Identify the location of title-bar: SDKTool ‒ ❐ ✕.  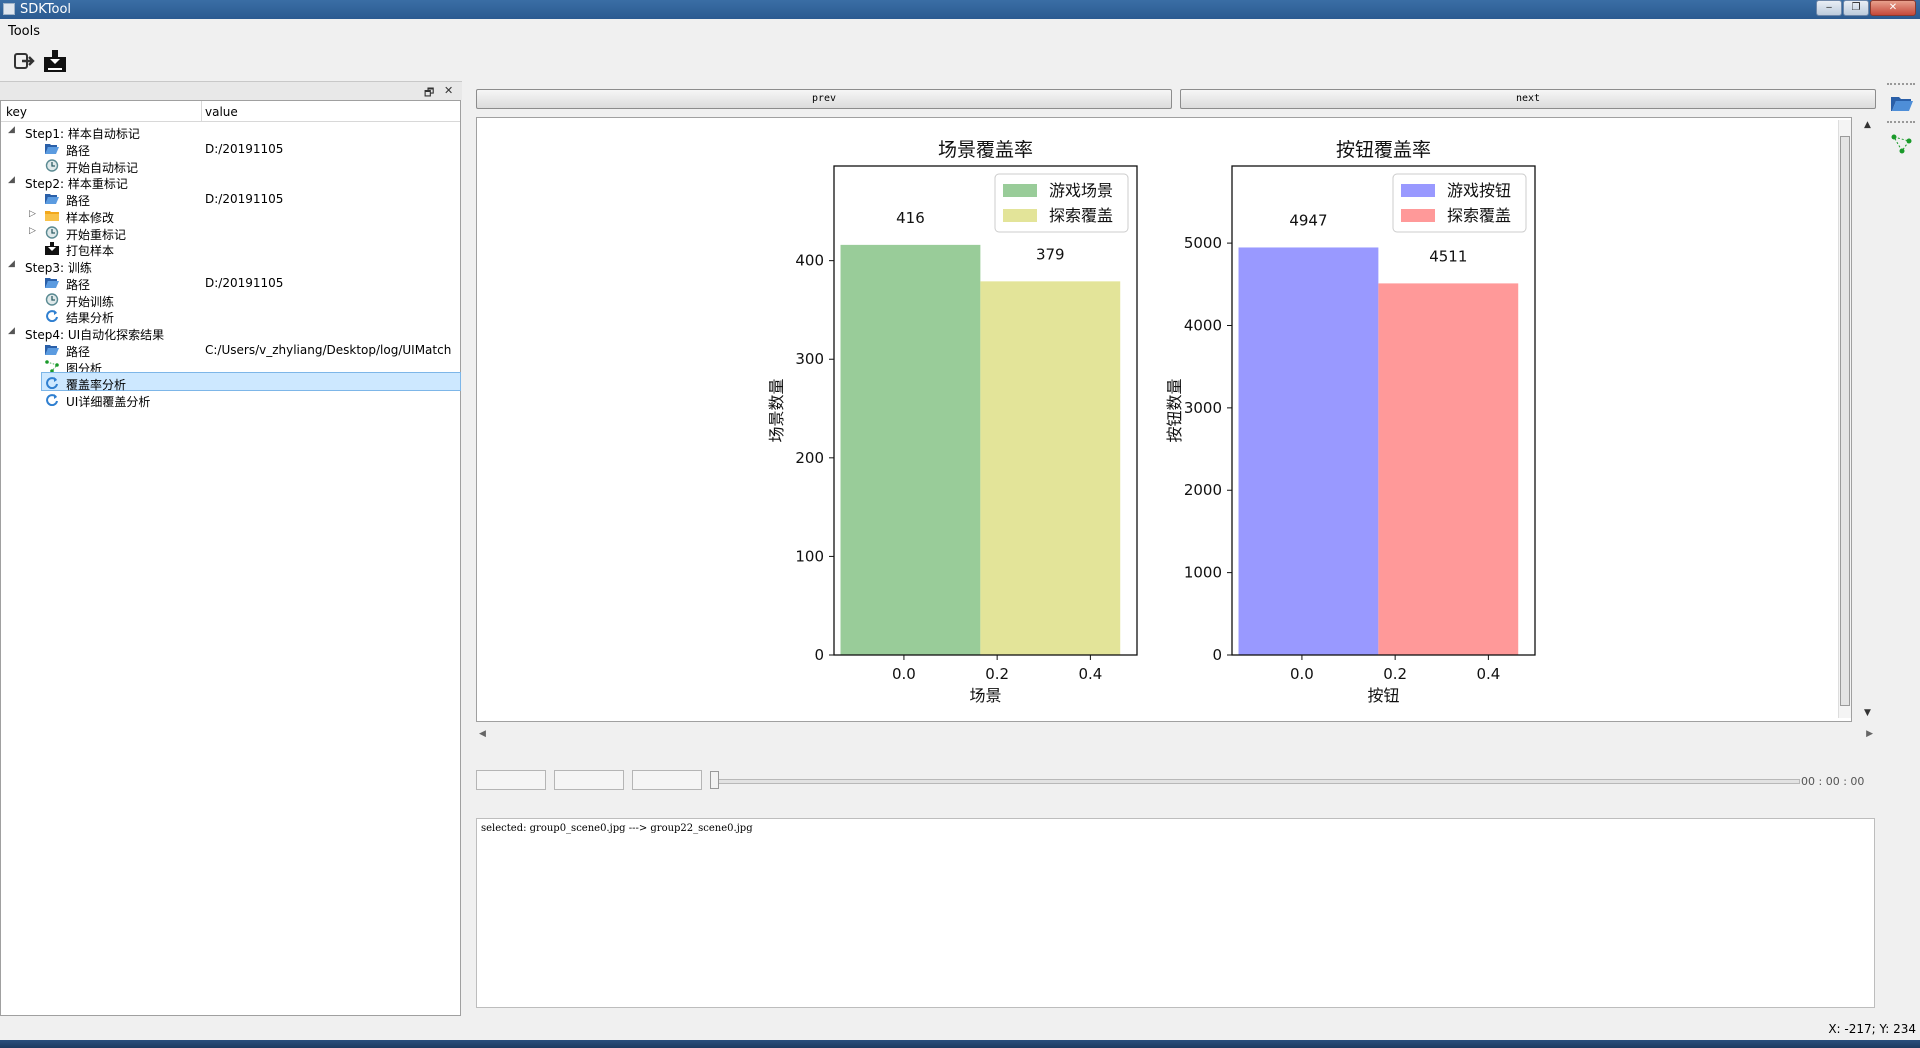
(960, 9).